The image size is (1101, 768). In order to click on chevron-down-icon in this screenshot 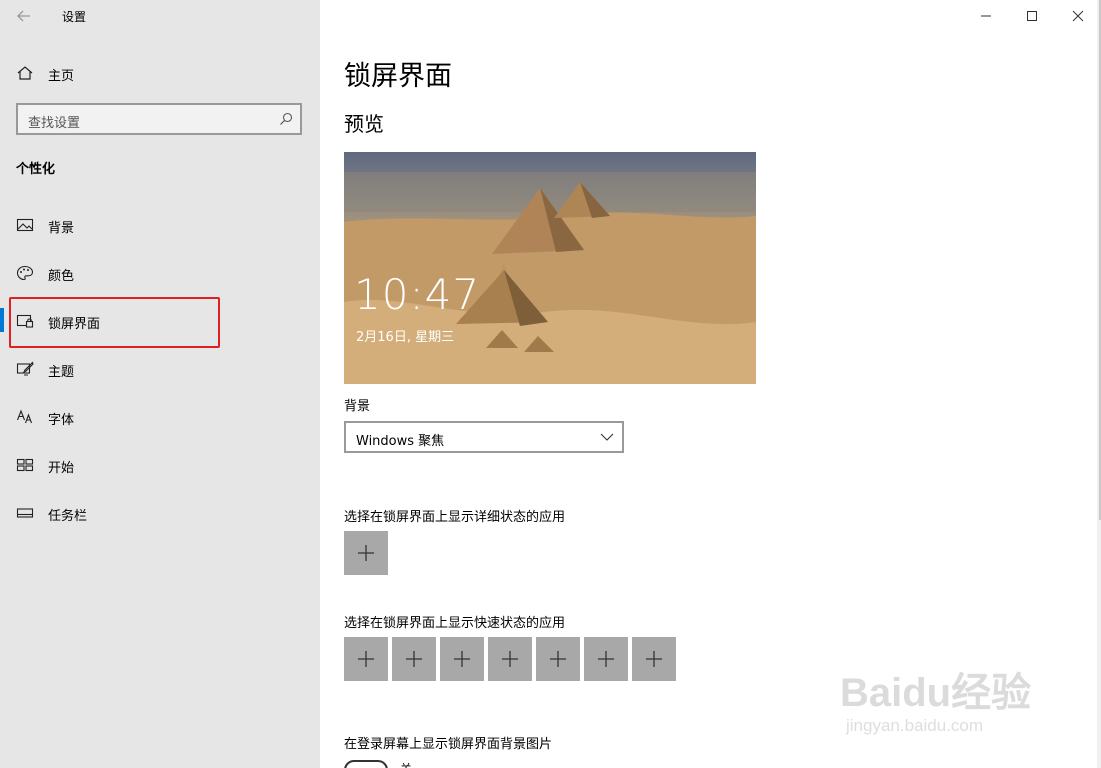, I will do `click(607, 437)`.